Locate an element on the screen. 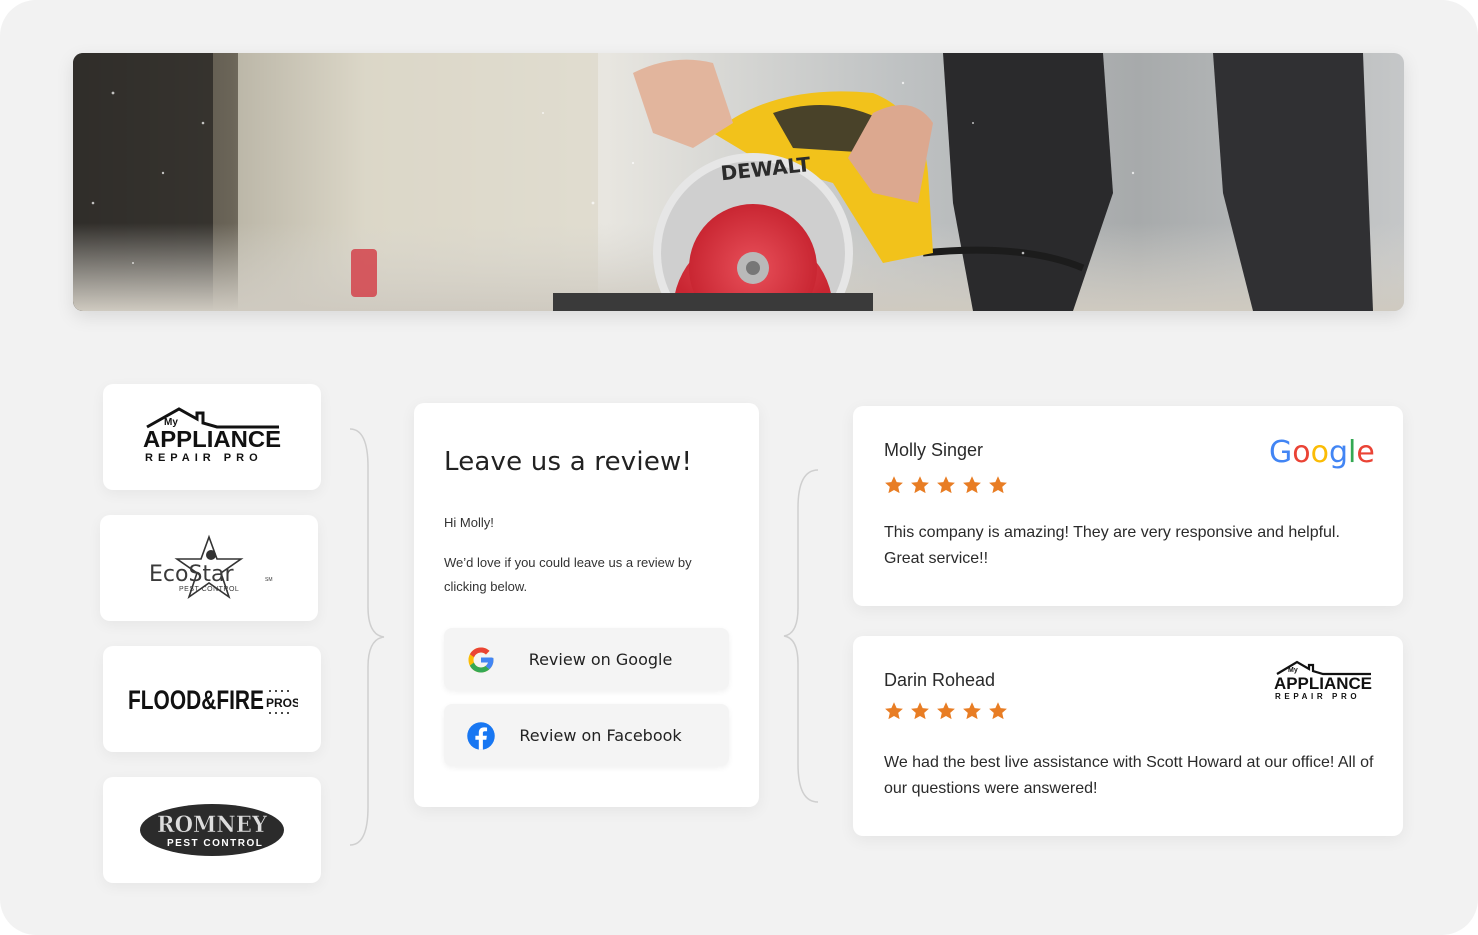 The width and height of the screenshot is (1478, 935). review-on-facebook-label: Review on Facebook is located at coordinates (600, 735).